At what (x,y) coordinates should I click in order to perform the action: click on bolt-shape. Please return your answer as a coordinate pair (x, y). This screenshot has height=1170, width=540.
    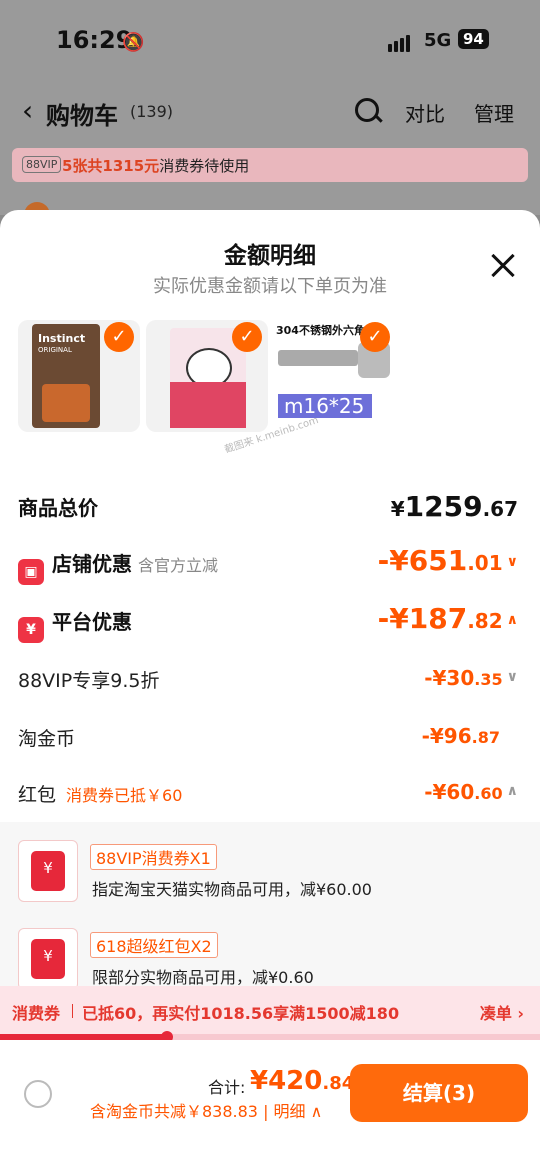
    Looking at the image, I should click on (318, 358).